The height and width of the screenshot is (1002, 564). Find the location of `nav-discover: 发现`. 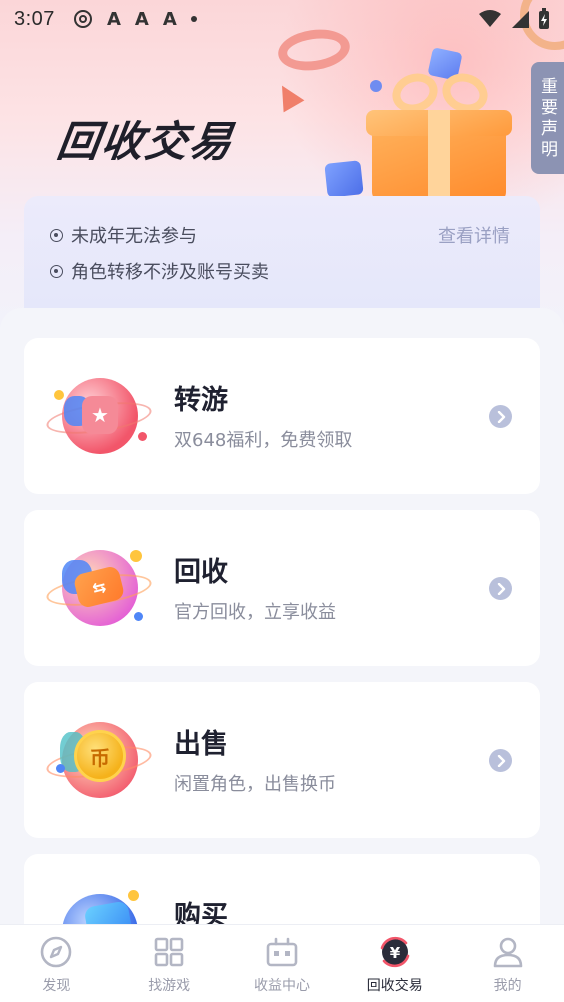

nav-discover: 发现 is located at coordinates (56, 963).